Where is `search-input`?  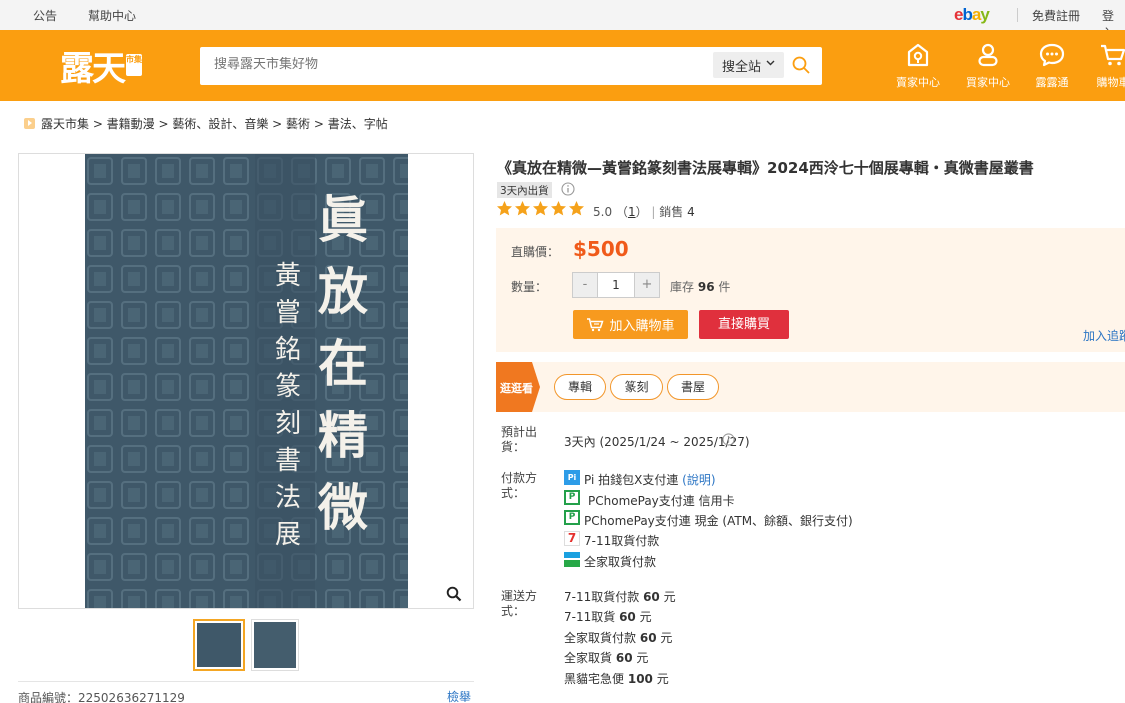
search-input is located at coordinates (454, 64).